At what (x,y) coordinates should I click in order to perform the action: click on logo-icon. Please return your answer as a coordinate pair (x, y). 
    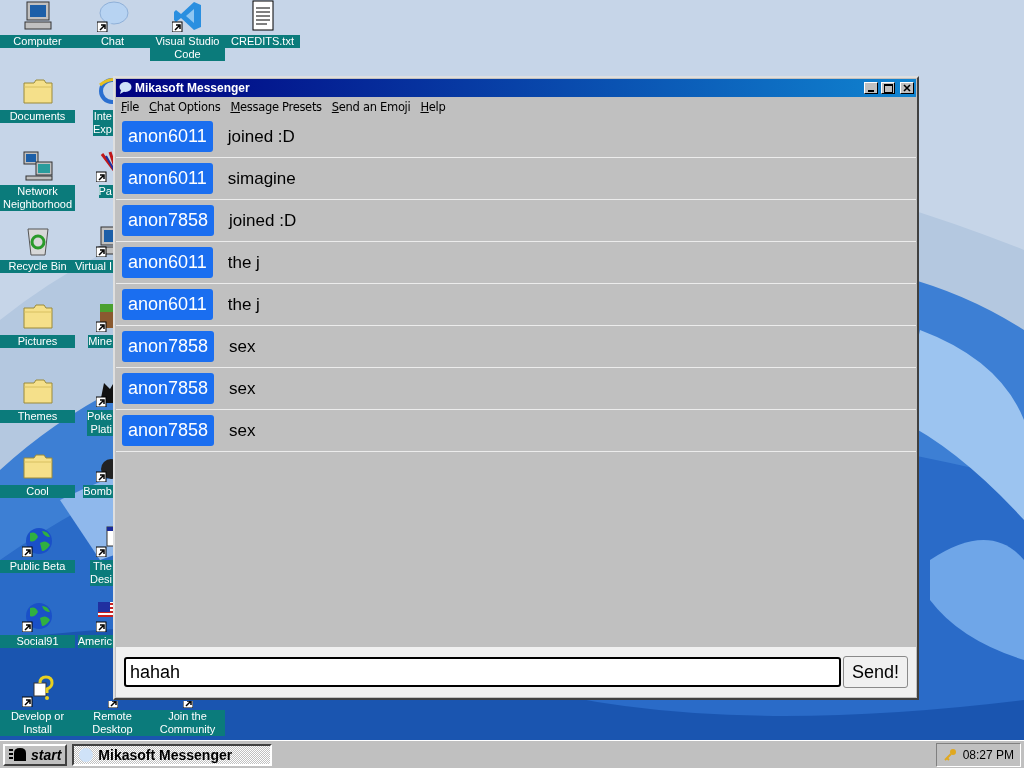
    Looking at the image, I should click on (18, 754).